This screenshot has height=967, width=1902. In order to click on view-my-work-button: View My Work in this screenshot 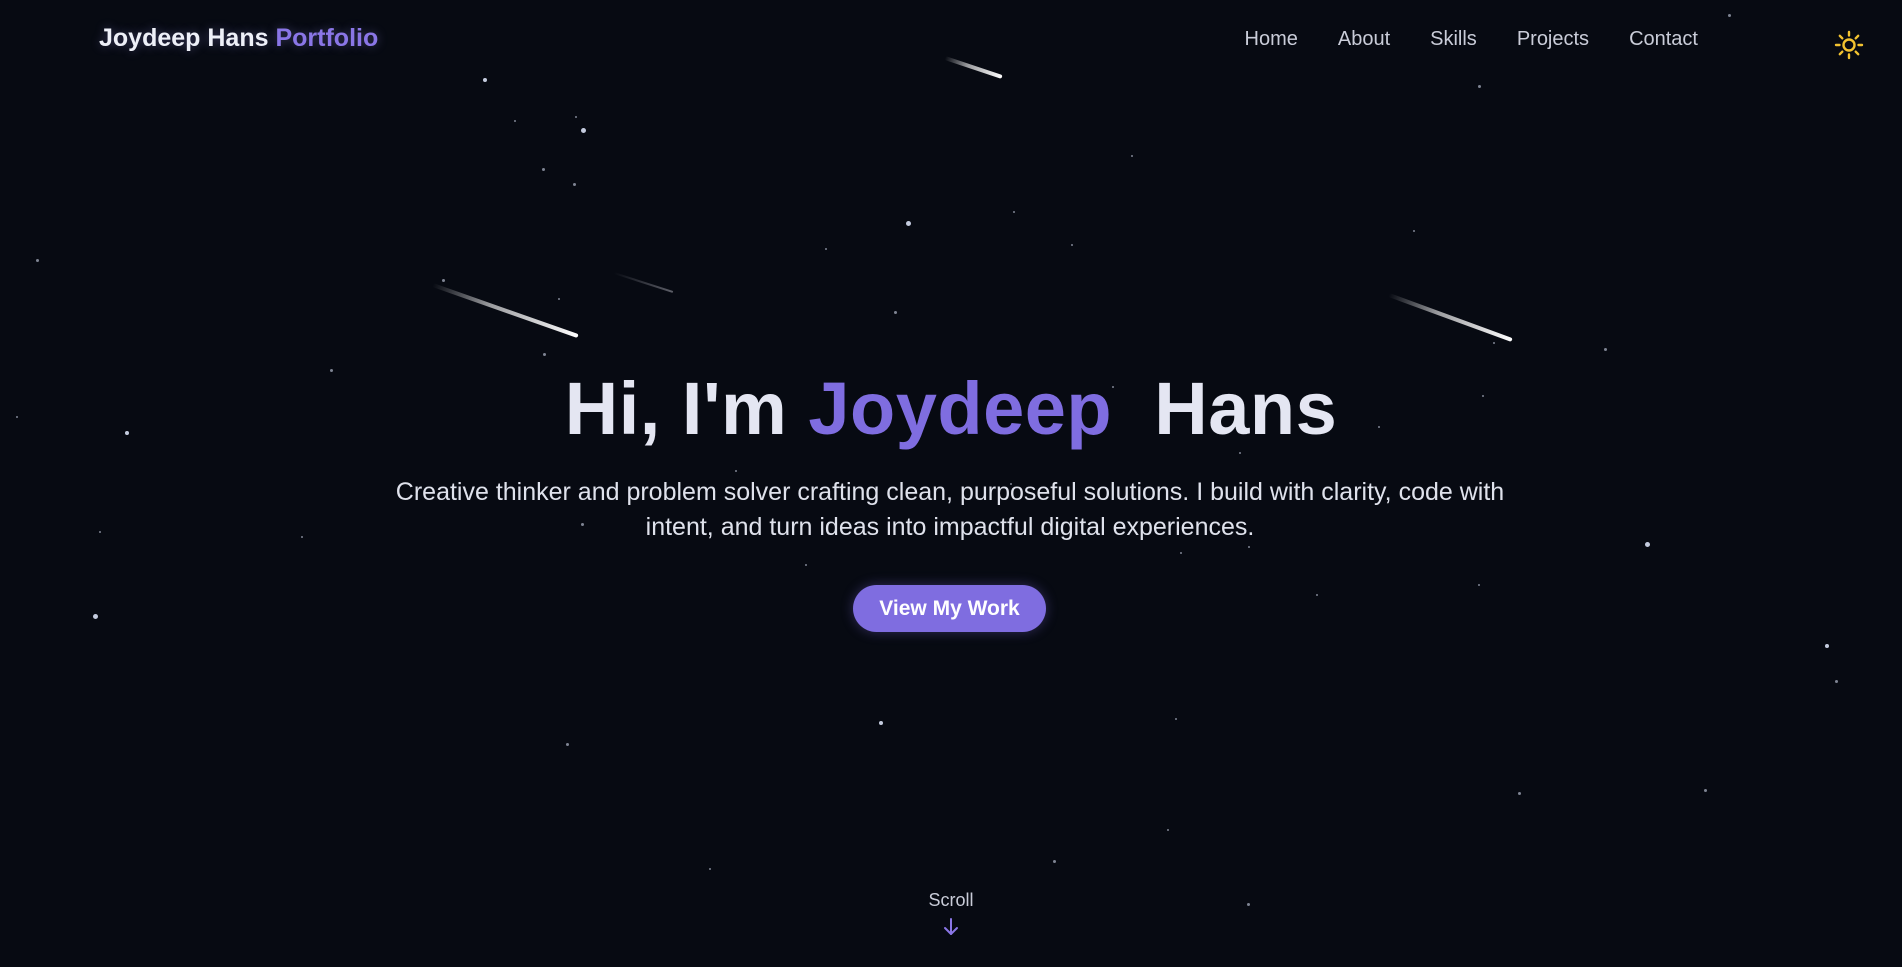, I will do `click(949, 608)`.